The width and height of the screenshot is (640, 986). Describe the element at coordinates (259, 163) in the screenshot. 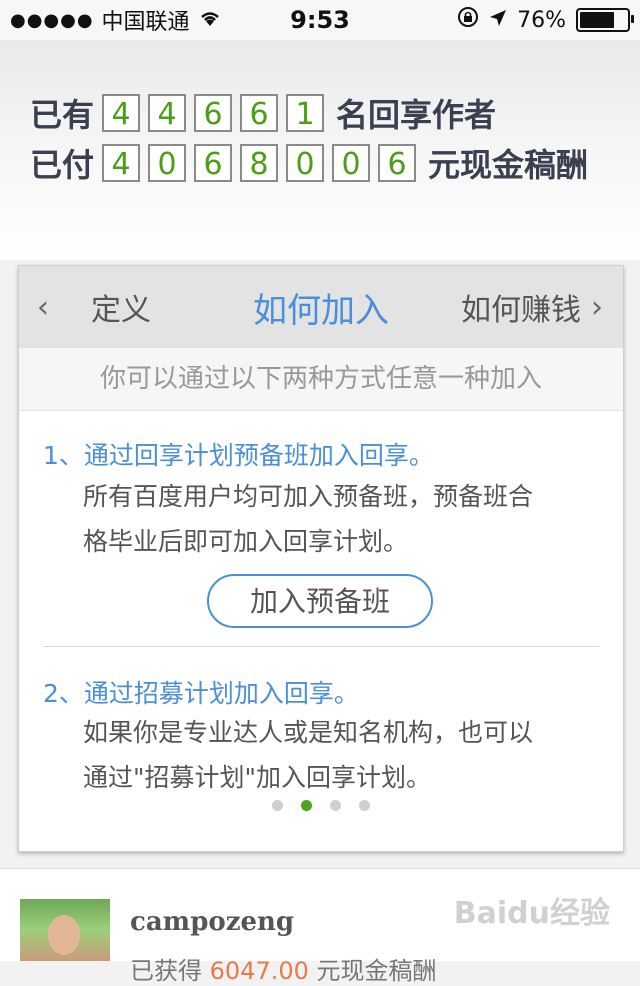

I see `payout-digit: 8` at that location.